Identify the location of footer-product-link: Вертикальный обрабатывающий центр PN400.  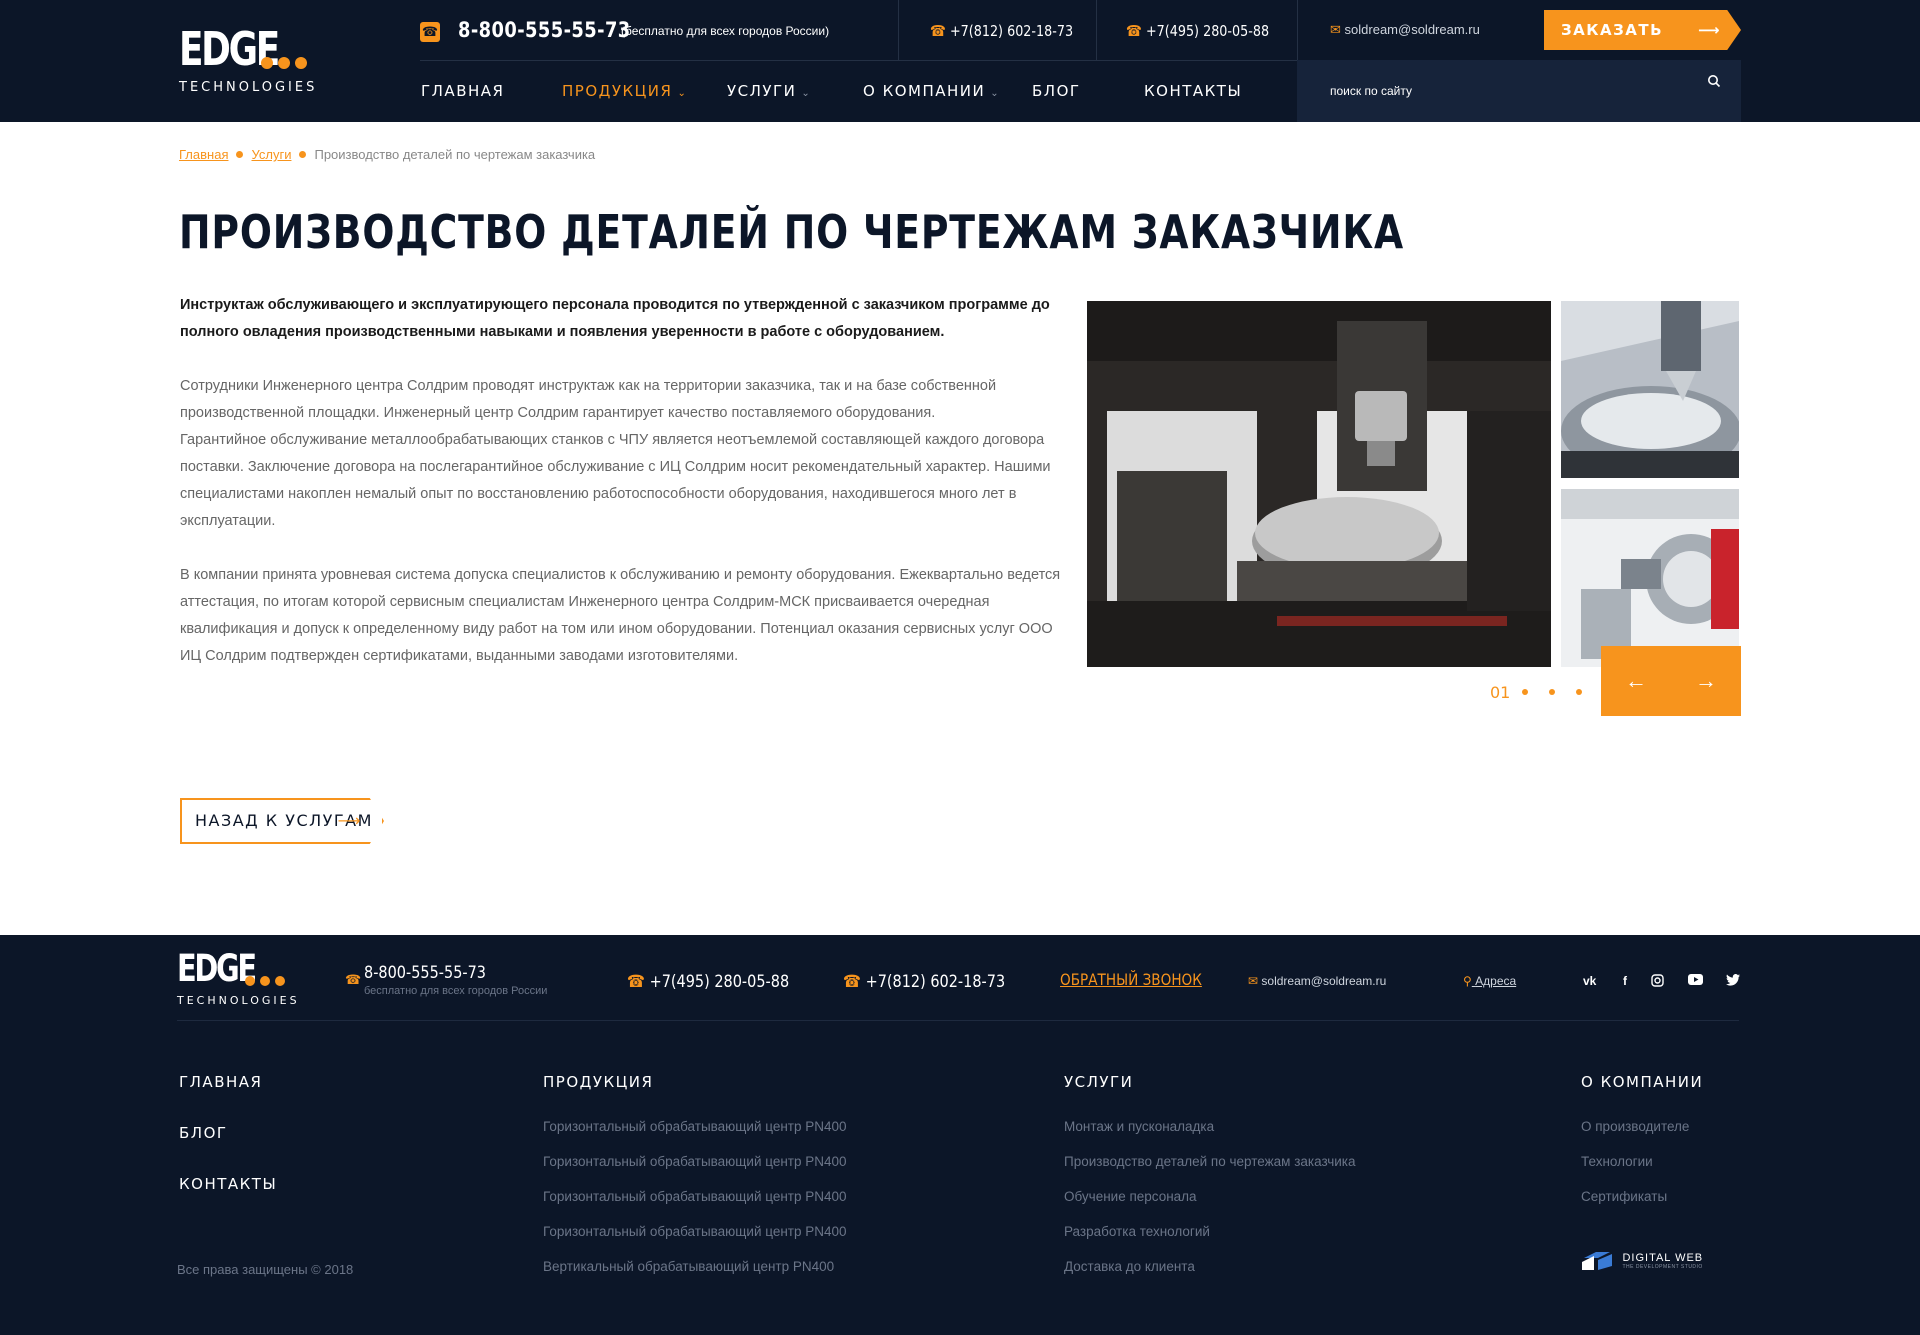
(695, 1276).